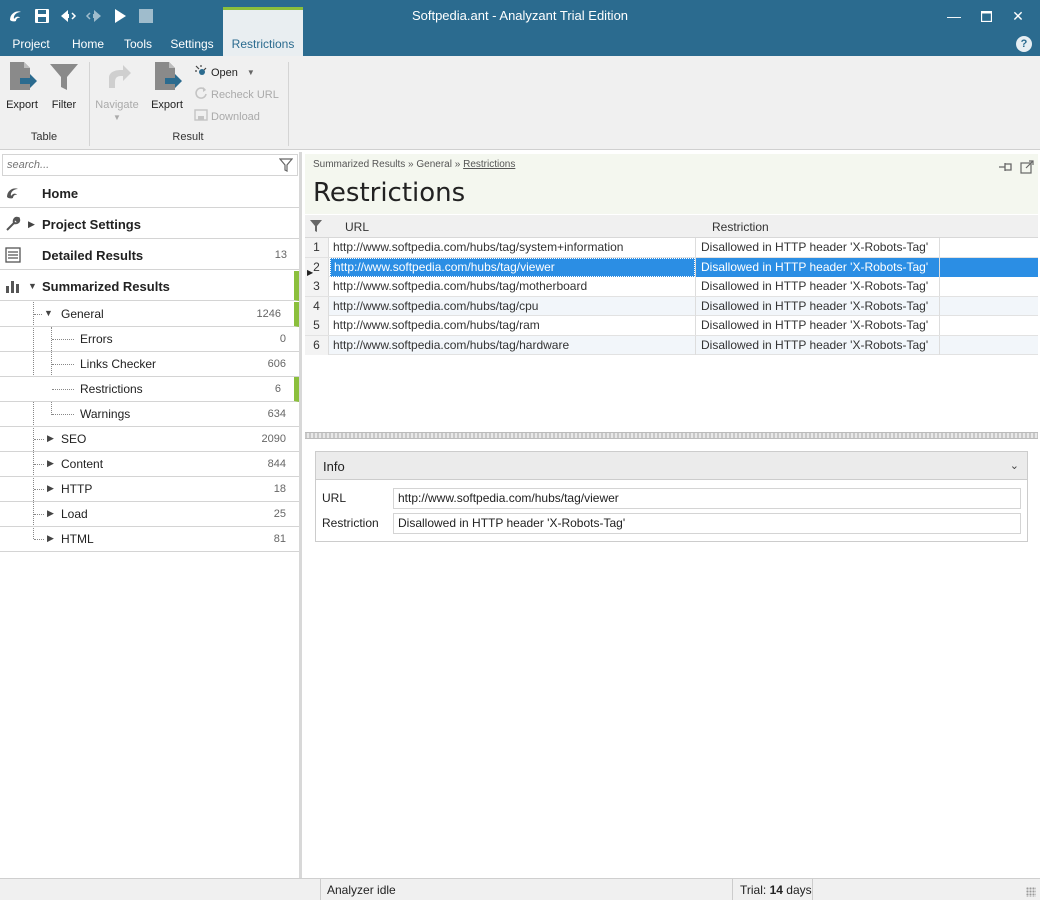 The width and height of the screenshot is (1040, 900). What do you see at coordinates (512, 267) in the screenshot?
I see `cell-url: http://www.softpedia.com/hubs/tag/viewer` at bounding box center [512, 267].